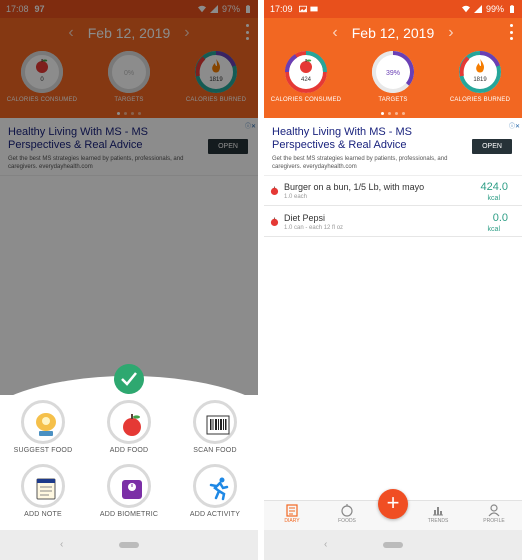 The image size is (522, 560). I want to click on nav-profile: PROFILE, so click(494, 513).